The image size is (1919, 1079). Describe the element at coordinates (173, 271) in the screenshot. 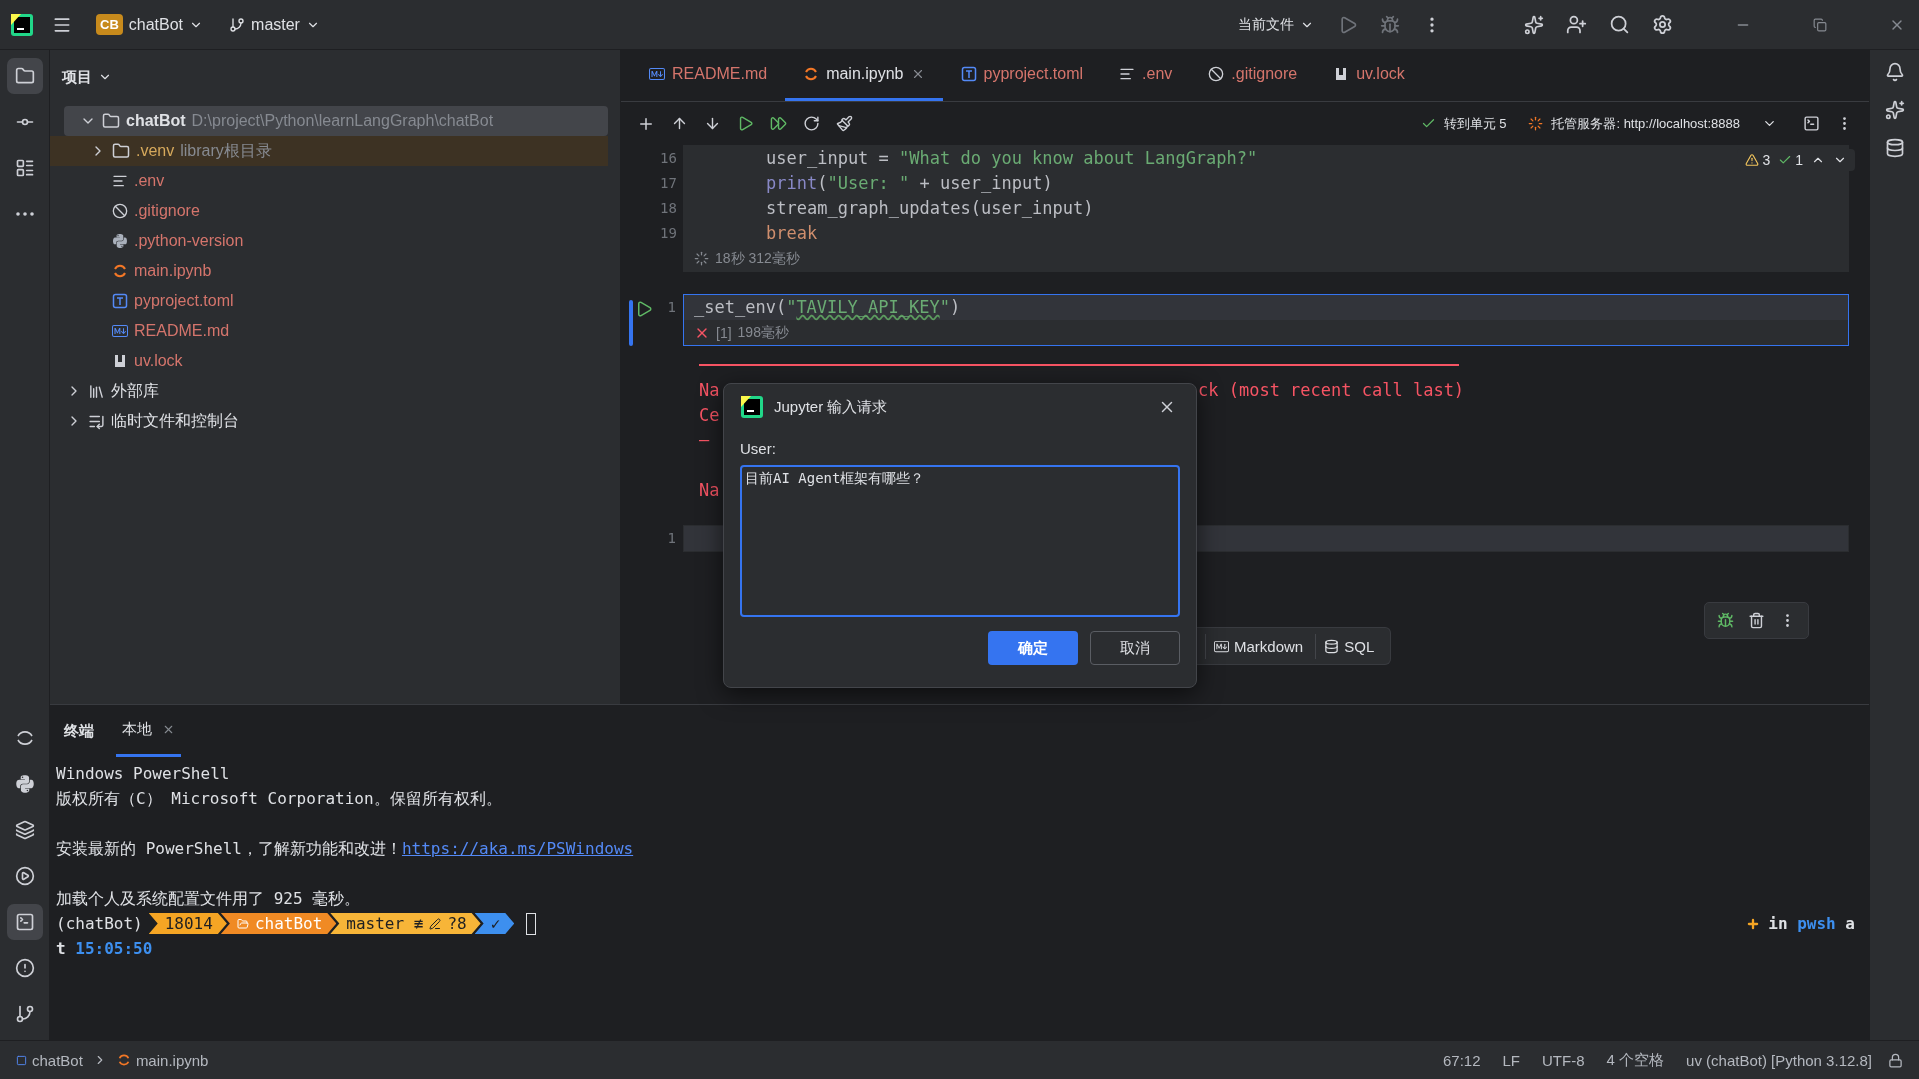

I see `file-name: main.ipynb` at that location.